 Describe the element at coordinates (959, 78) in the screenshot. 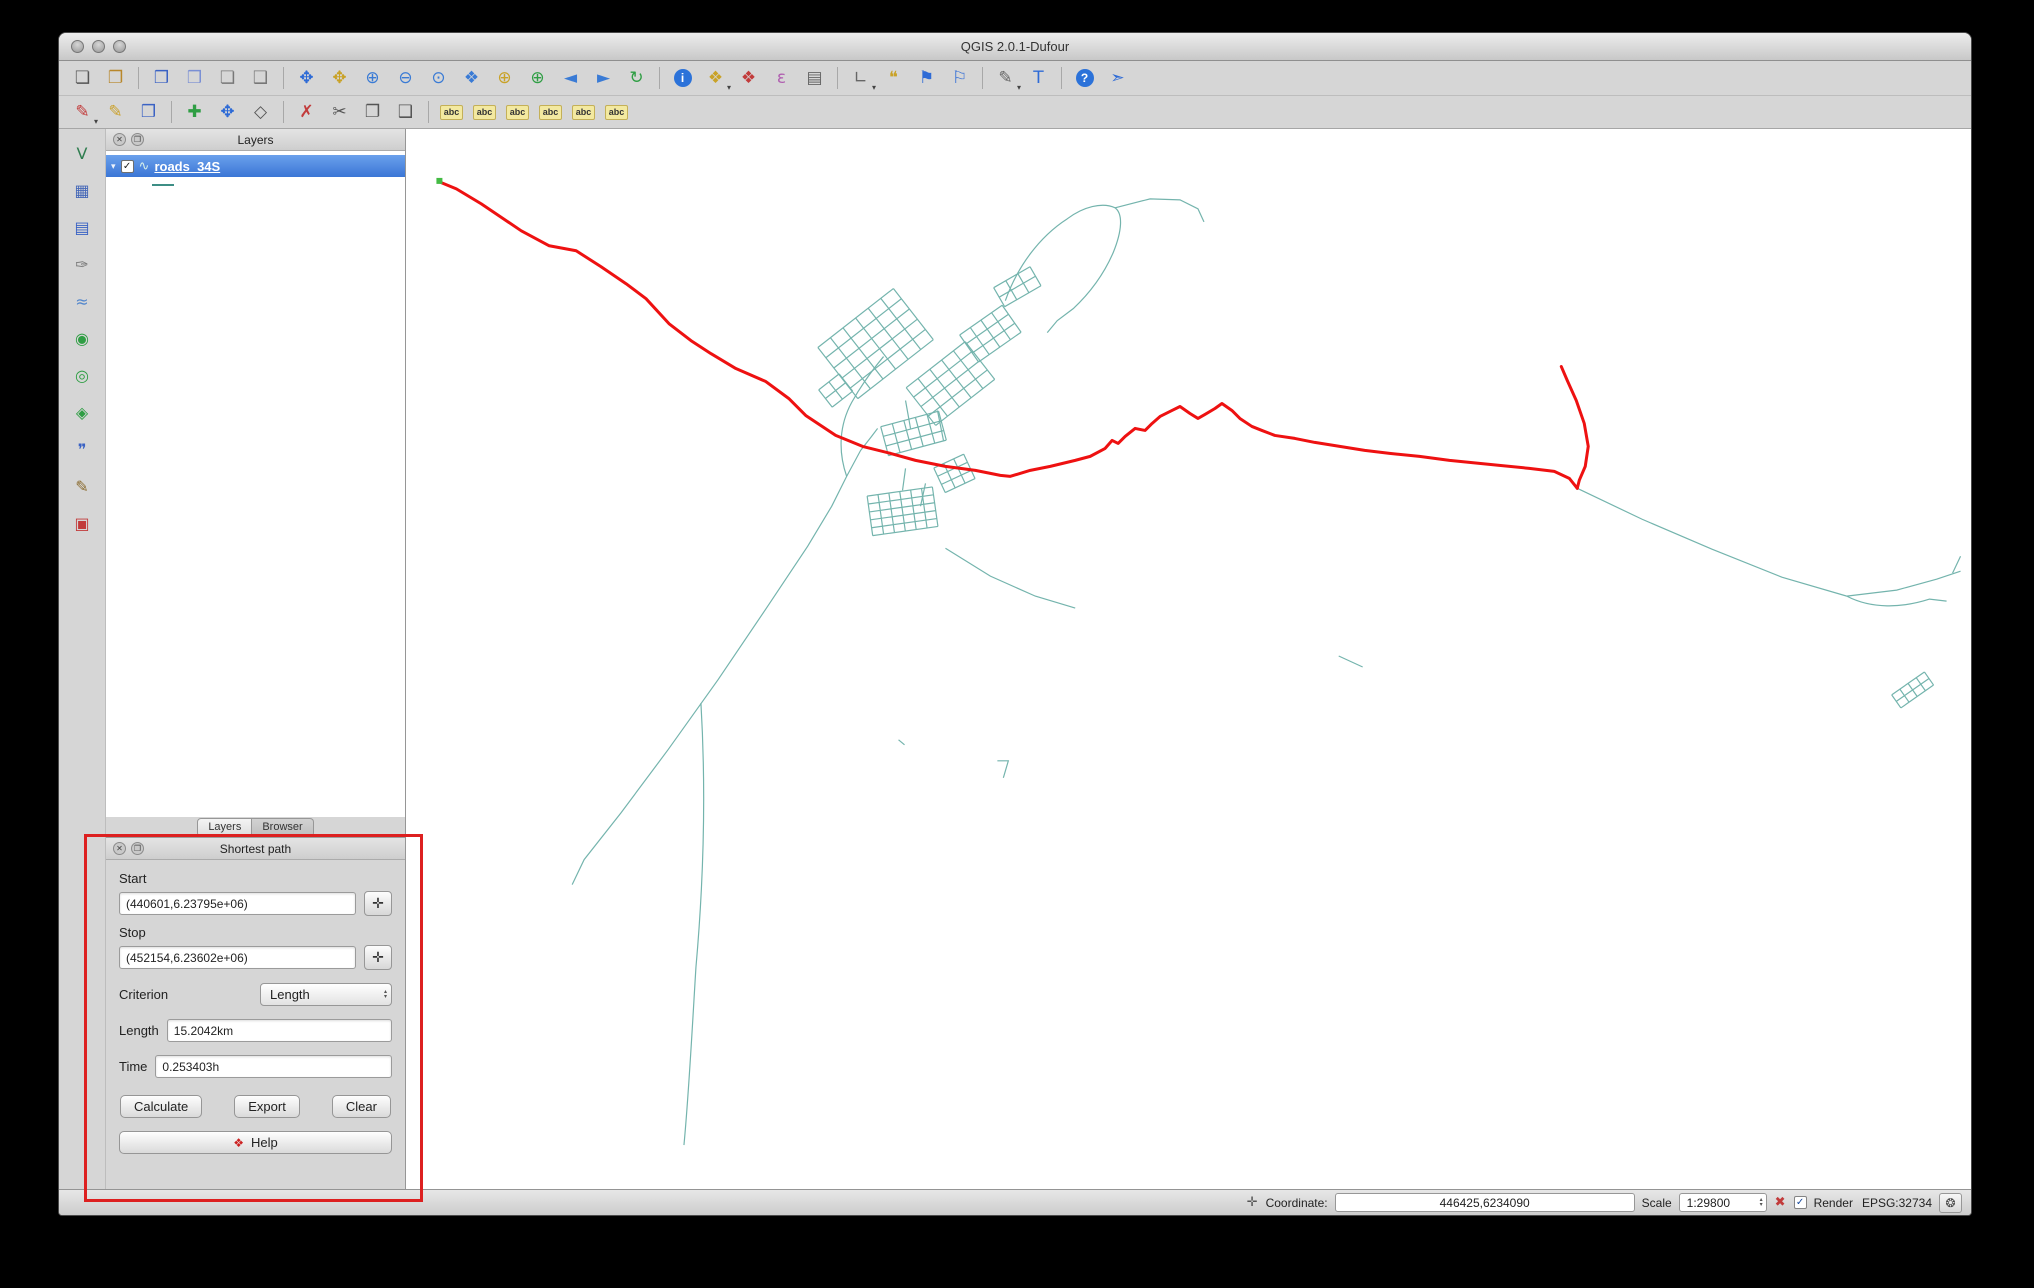

I see `show-bookmarks-button: ⚐` at that location.